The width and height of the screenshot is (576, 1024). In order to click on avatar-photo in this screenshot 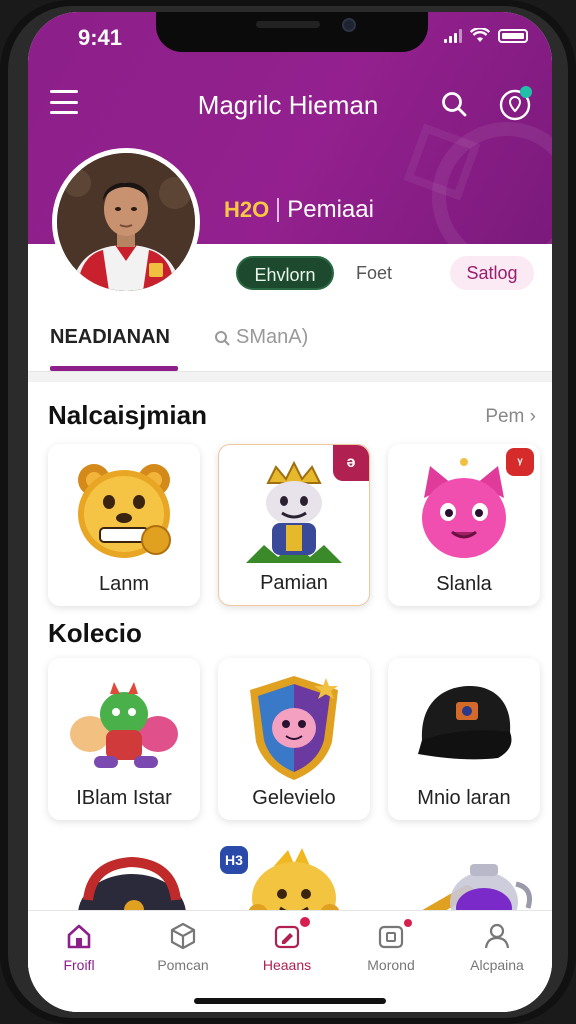, I will do `click(126, 222)`.